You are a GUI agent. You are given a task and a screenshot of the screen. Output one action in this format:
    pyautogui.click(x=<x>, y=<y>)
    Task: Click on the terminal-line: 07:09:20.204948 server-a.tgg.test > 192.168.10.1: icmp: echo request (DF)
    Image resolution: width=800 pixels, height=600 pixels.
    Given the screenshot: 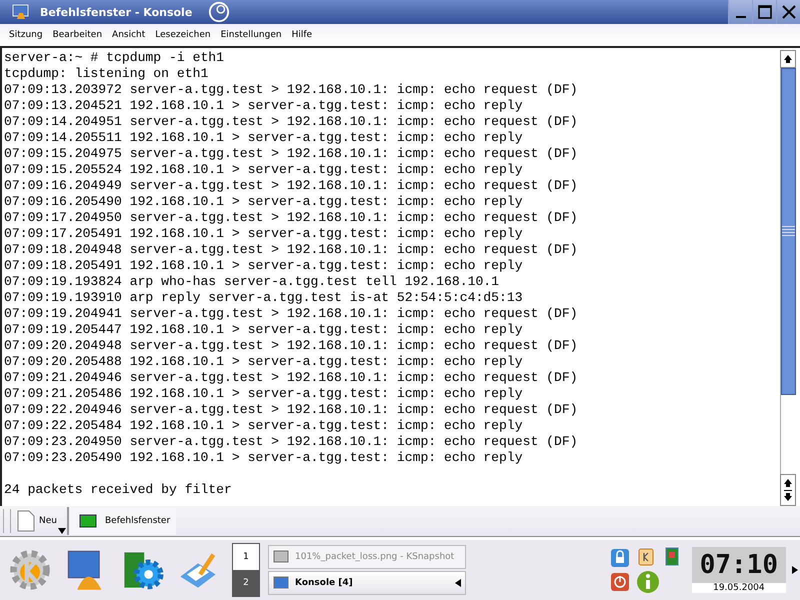 What is the action you would take?
    pyautogui.click(x=291, y=346)
    